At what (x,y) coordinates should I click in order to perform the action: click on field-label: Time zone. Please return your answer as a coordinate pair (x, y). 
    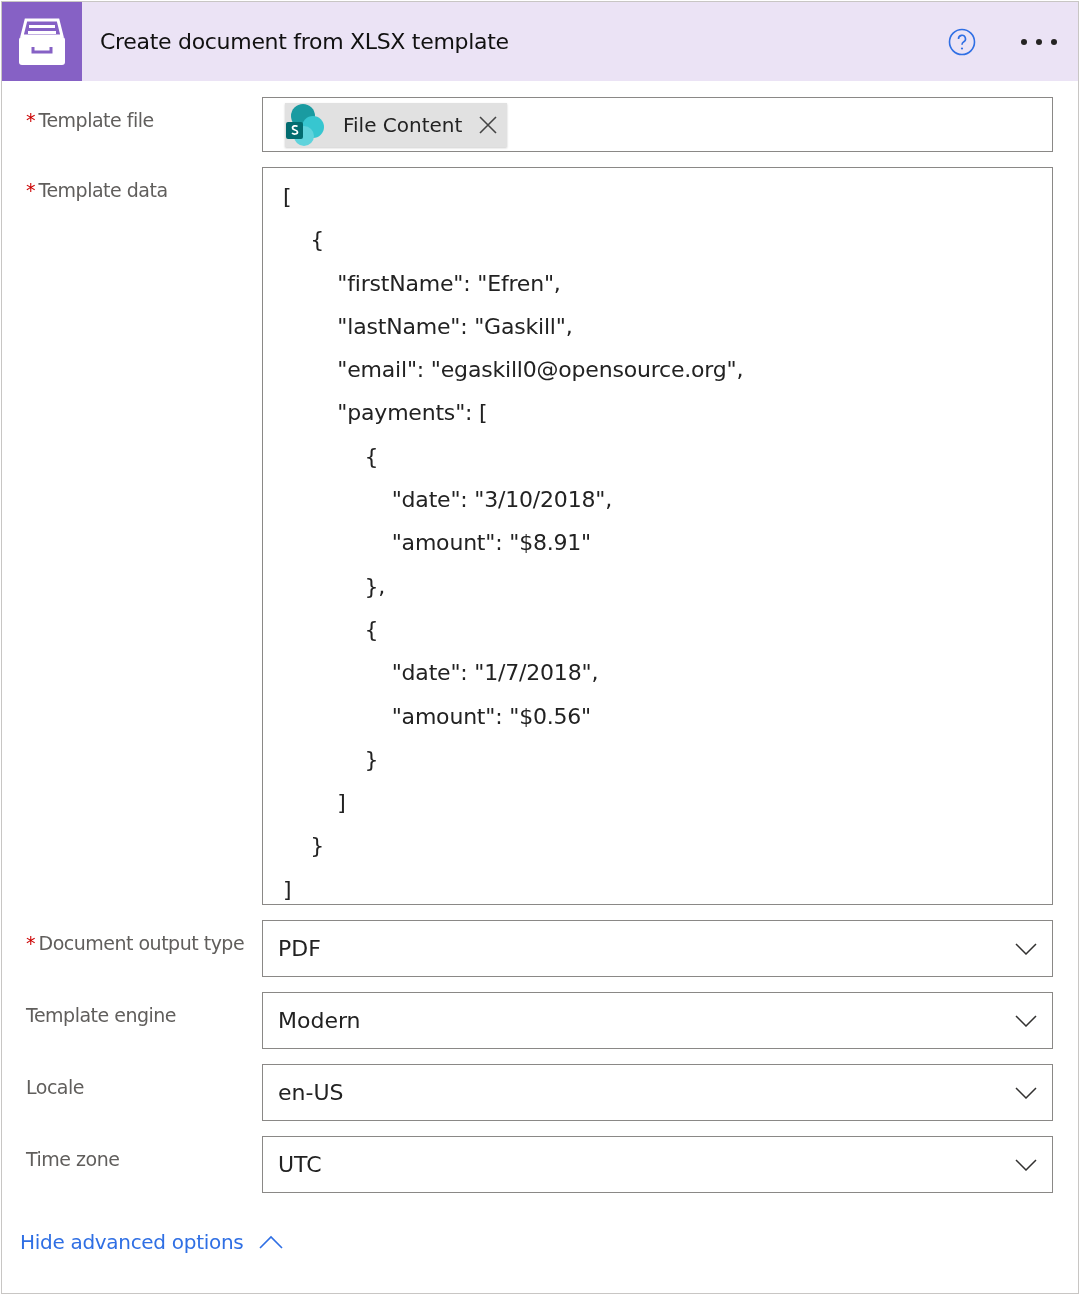
    Looking at the image, I should click on (73, 1159).